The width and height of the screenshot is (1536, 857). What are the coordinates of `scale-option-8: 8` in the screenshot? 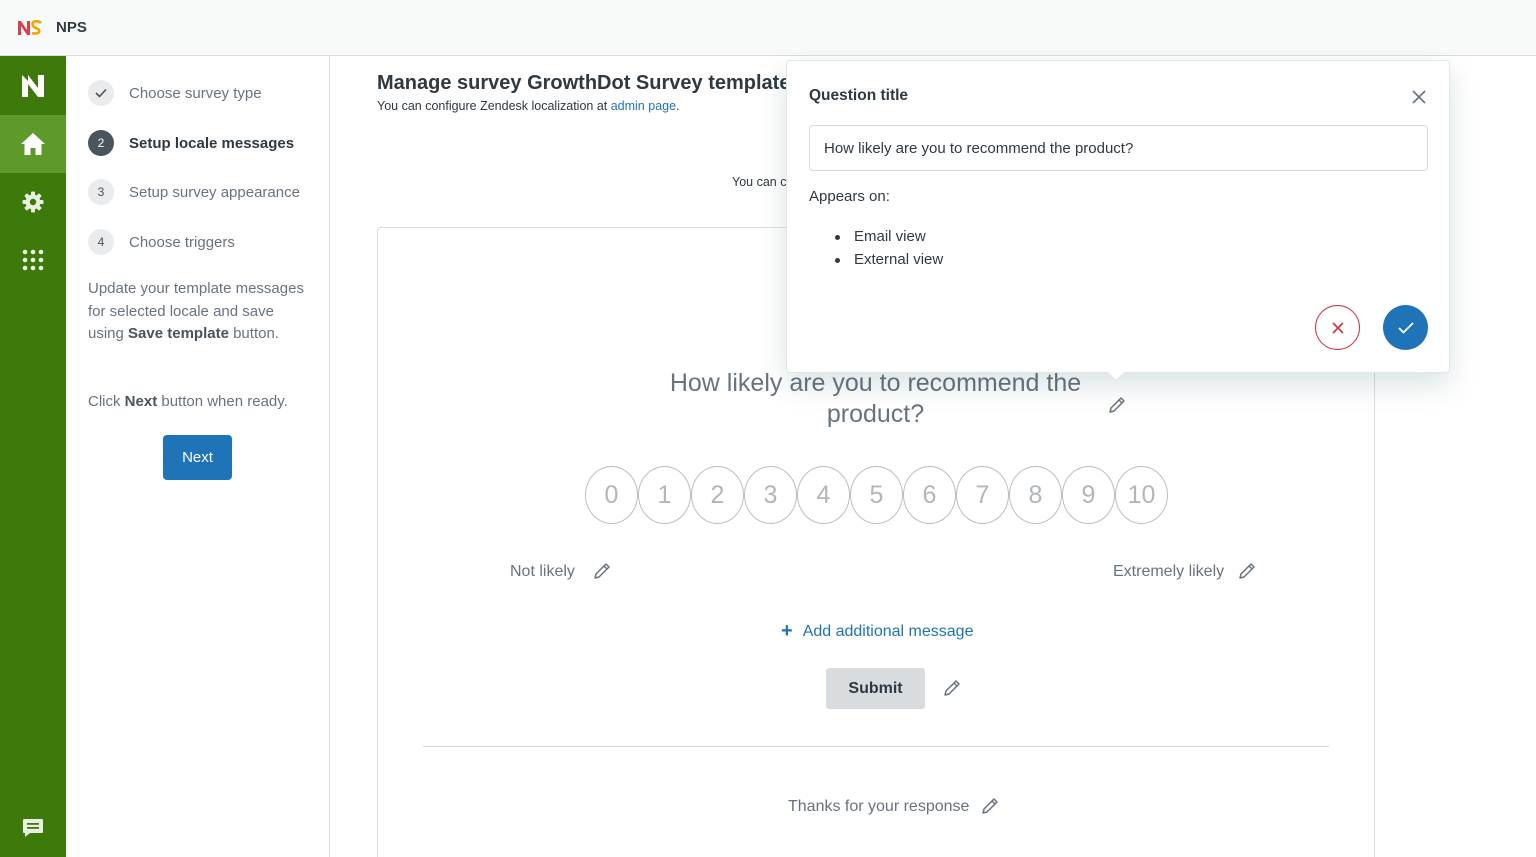 It's located at (1035, 495).